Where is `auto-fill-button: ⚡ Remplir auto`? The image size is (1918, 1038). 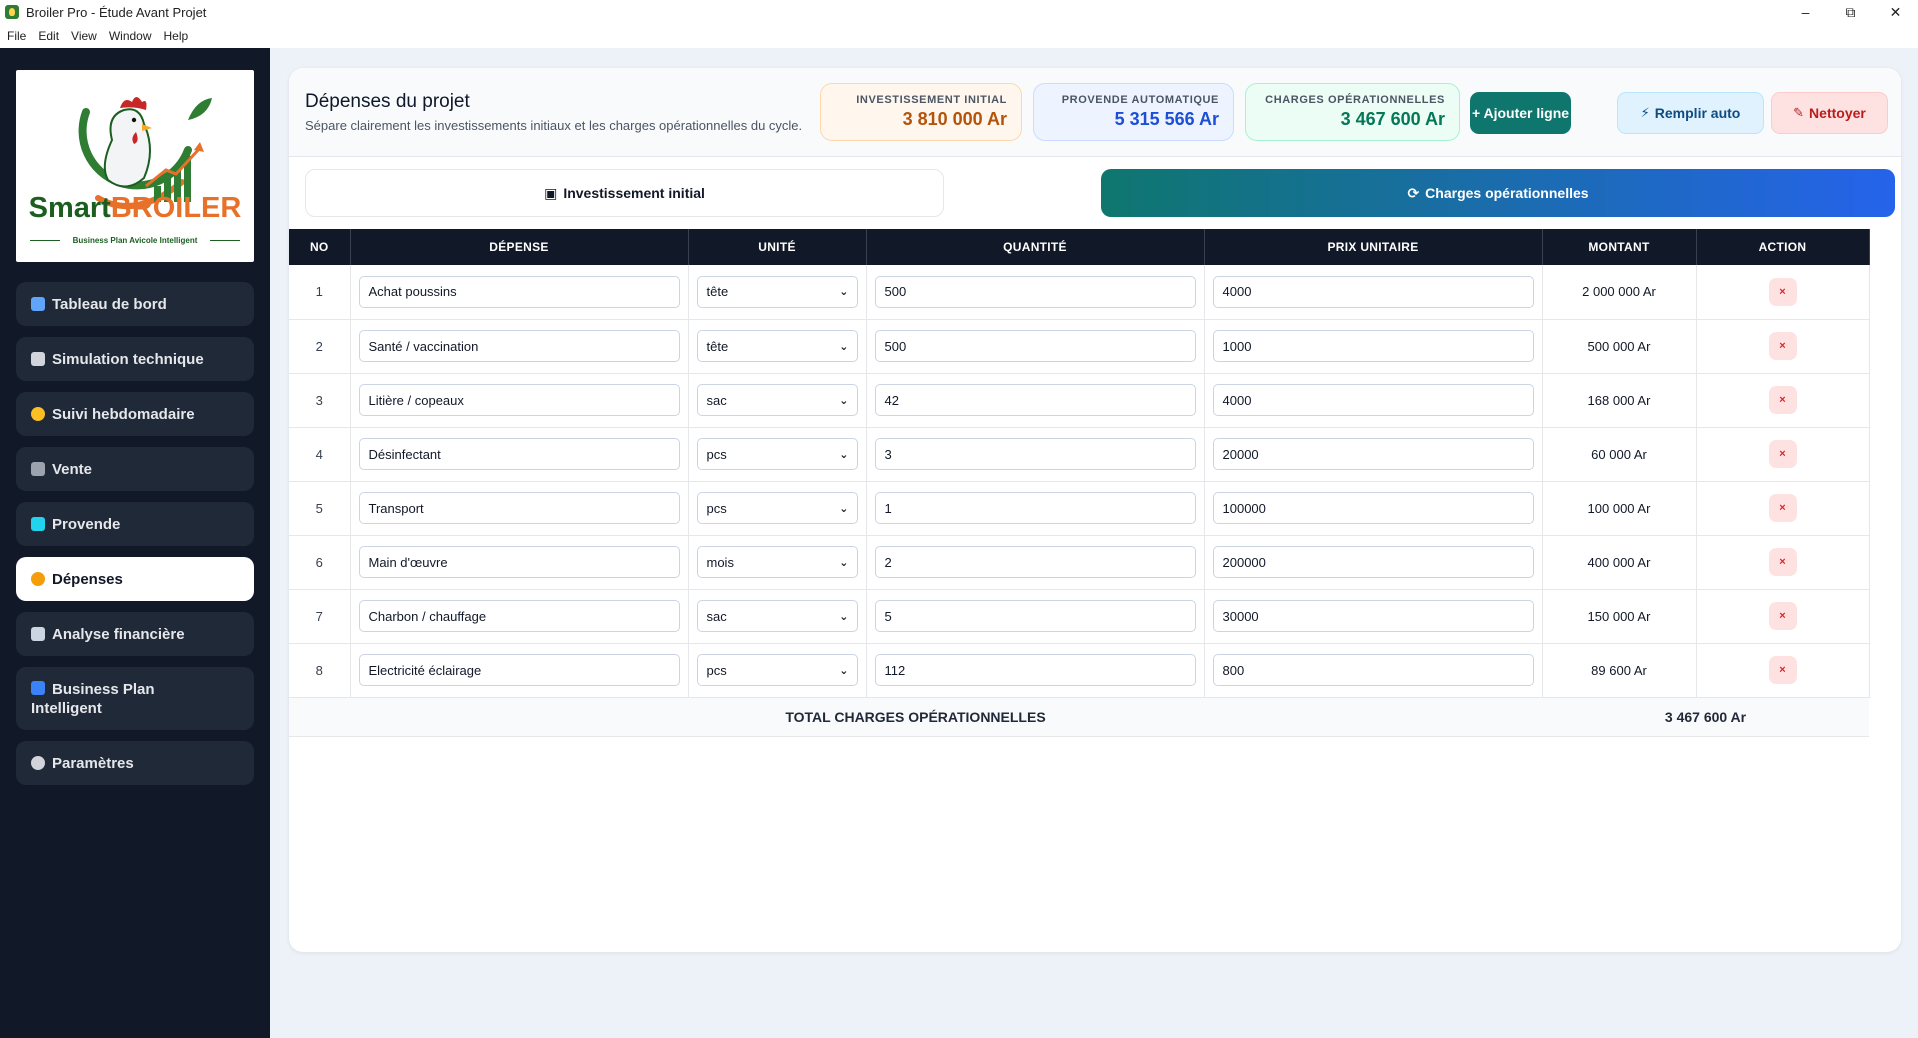
auto-fill-button: ⚡ Remplir auto is located at coordinates (1690, 113).